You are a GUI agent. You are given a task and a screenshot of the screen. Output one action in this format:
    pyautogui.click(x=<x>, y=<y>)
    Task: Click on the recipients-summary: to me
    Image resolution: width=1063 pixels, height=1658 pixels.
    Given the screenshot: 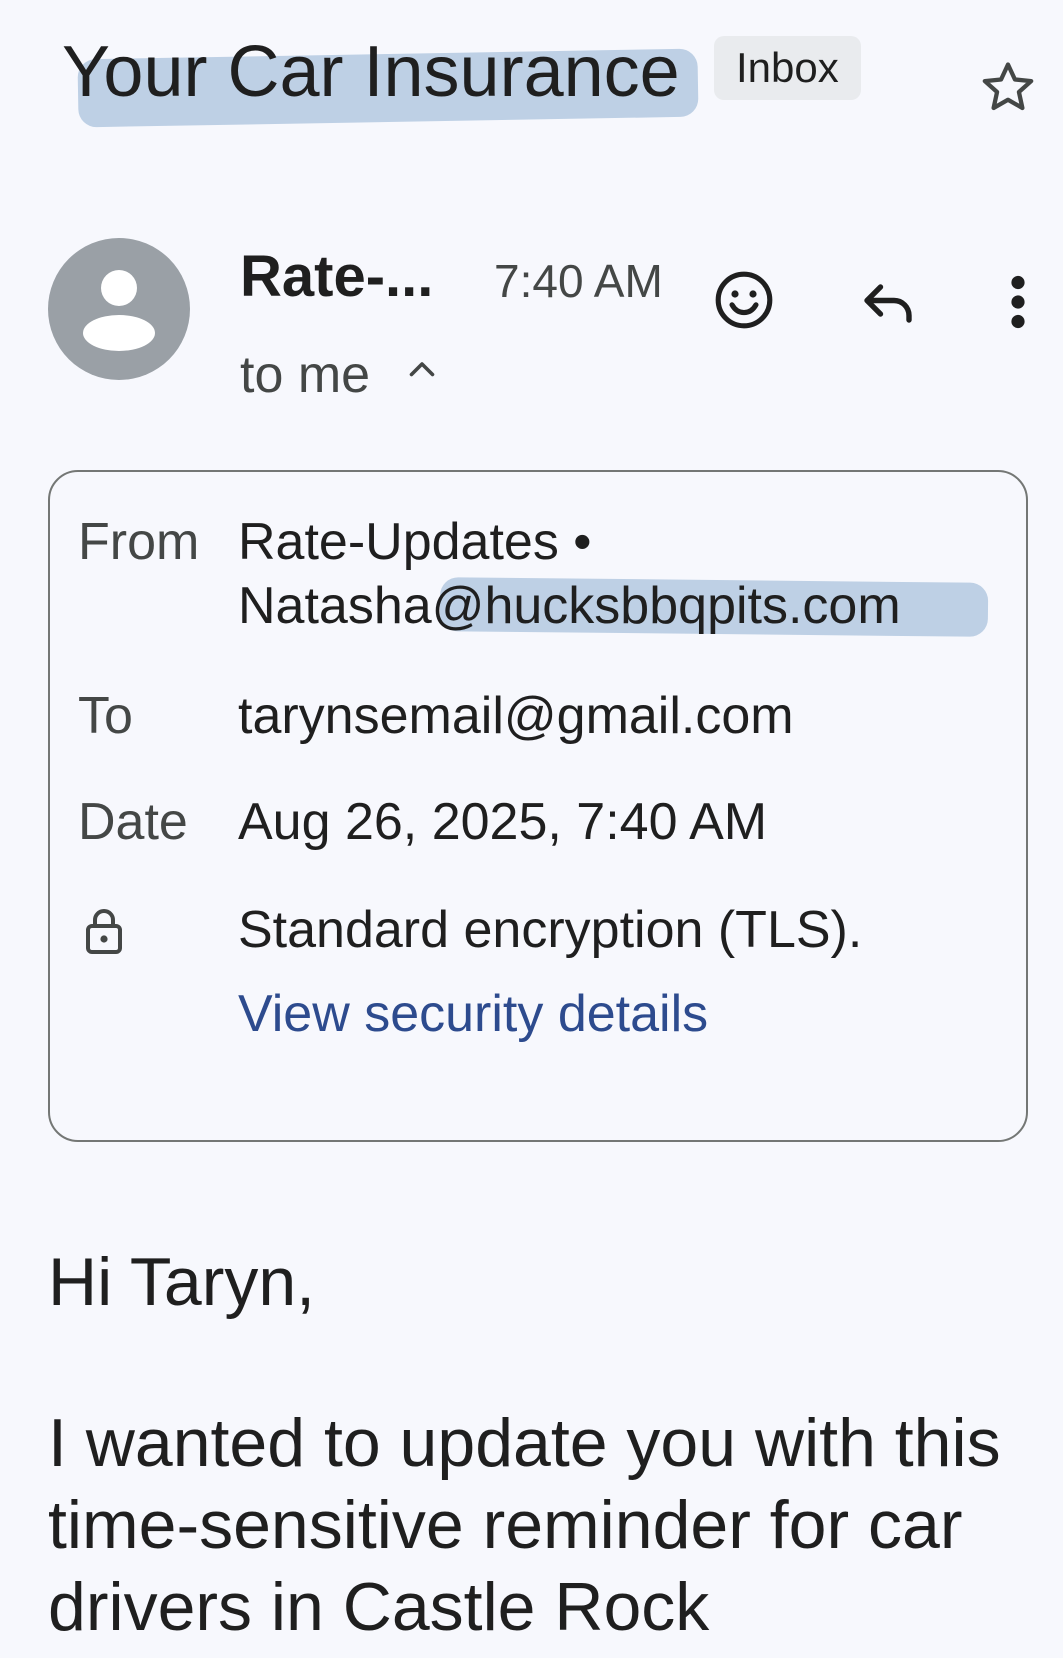 What is the action you would take?
    pyautogui.click(x=305, y=375)
    